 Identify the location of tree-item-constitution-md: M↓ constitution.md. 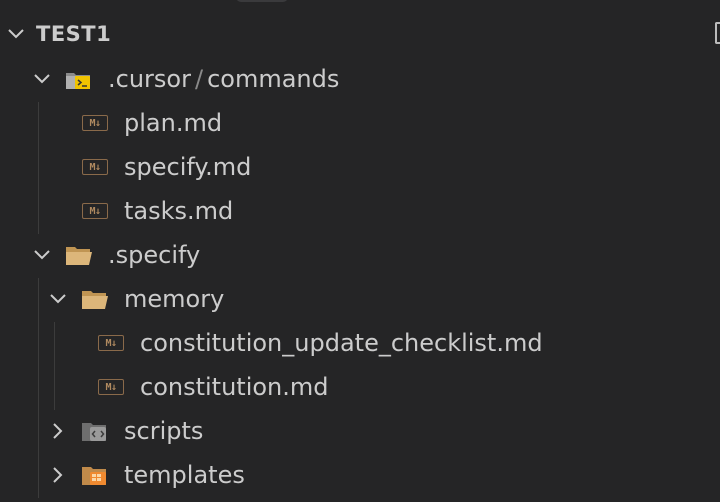
(360, 387).